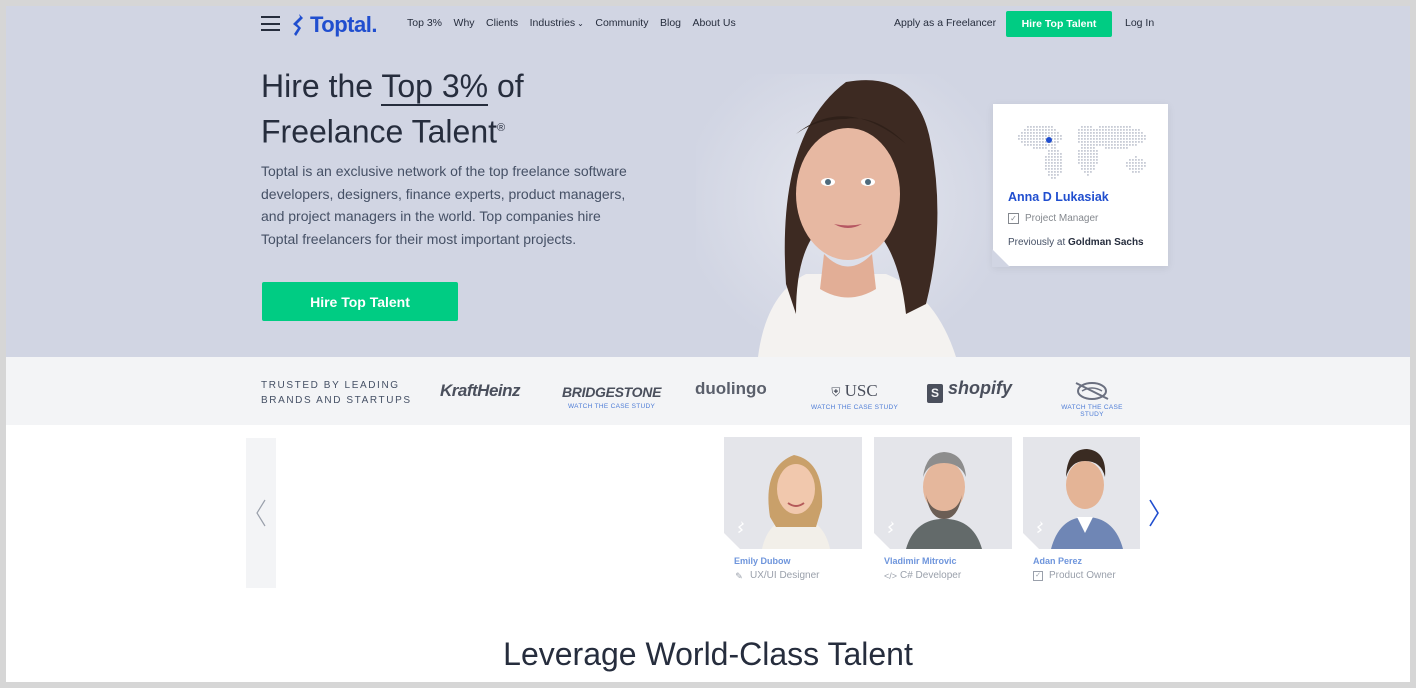 Image resolution: width=1416 pixels, height=688 pixels. Describe the element at coordinates (836, 392) in the screenshot. I see `usc-shield-icon: ⛨` at that location.